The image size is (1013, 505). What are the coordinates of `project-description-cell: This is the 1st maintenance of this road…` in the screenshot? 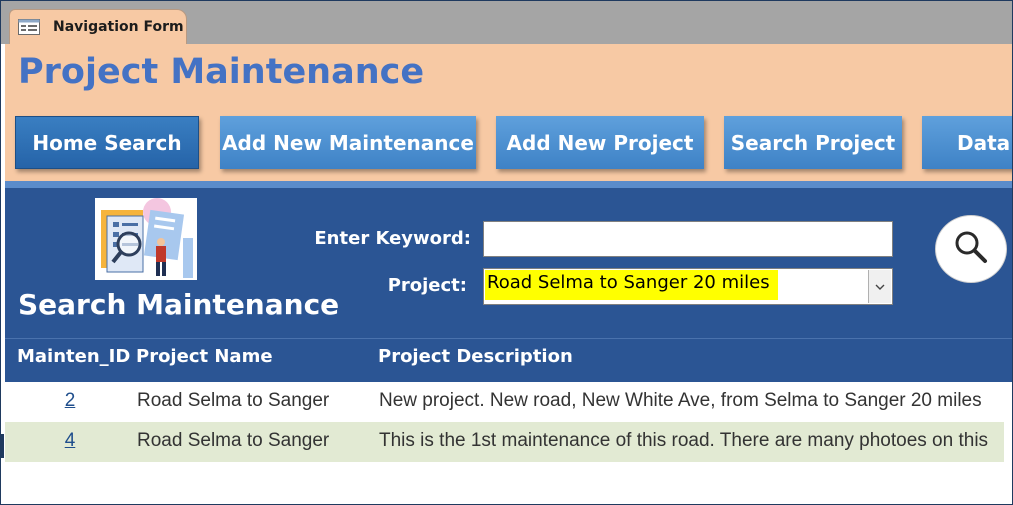 It's located at (684, 440).